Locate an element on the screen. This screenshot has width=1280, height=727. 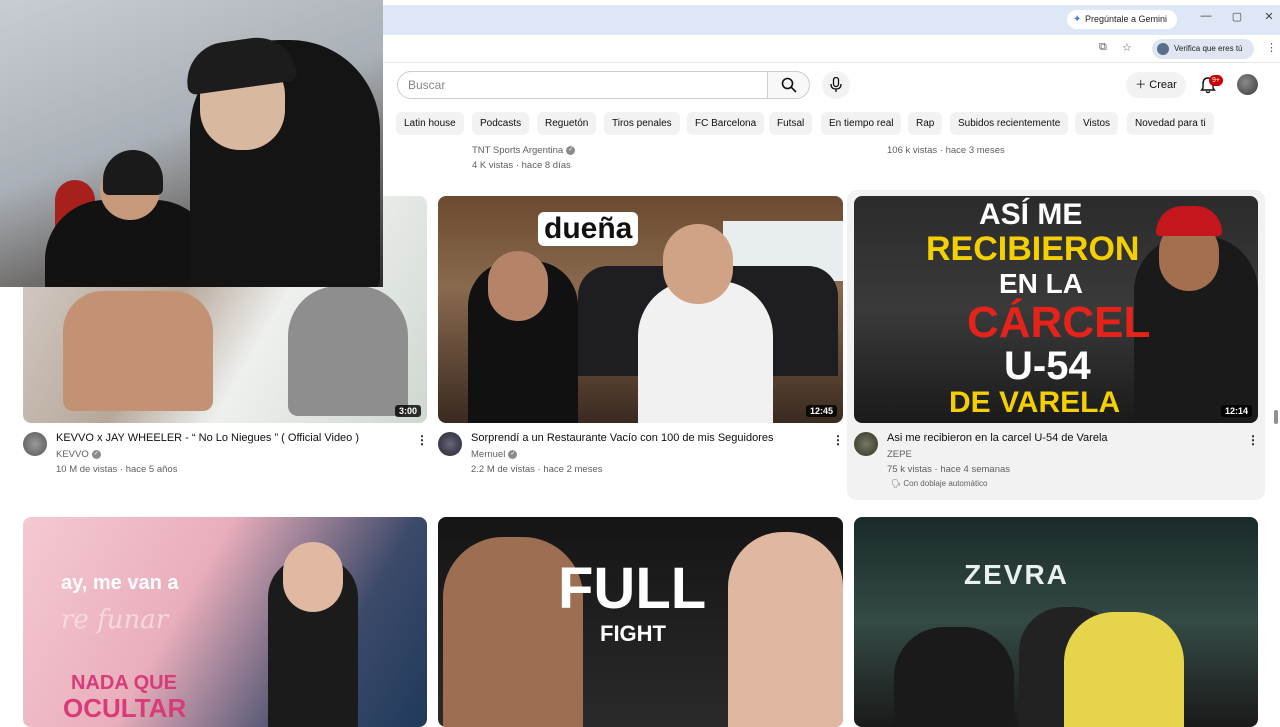
notification-badge: 9+ is located at coordinates (1216, 80).